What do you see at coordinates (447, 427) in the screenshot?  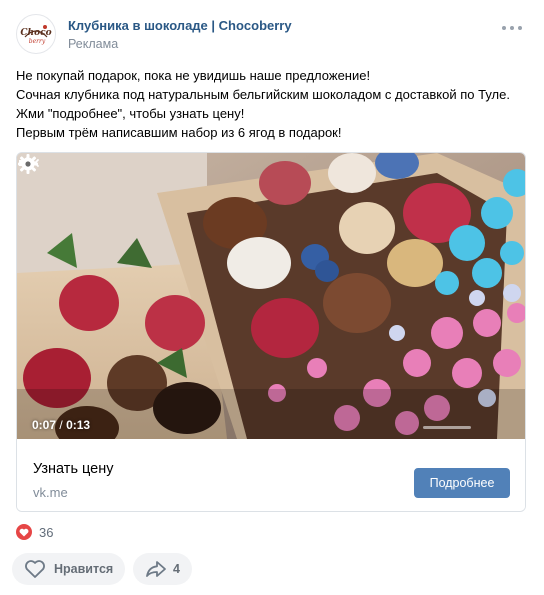 I see `volume-slider` at bounding box center [447, 427].